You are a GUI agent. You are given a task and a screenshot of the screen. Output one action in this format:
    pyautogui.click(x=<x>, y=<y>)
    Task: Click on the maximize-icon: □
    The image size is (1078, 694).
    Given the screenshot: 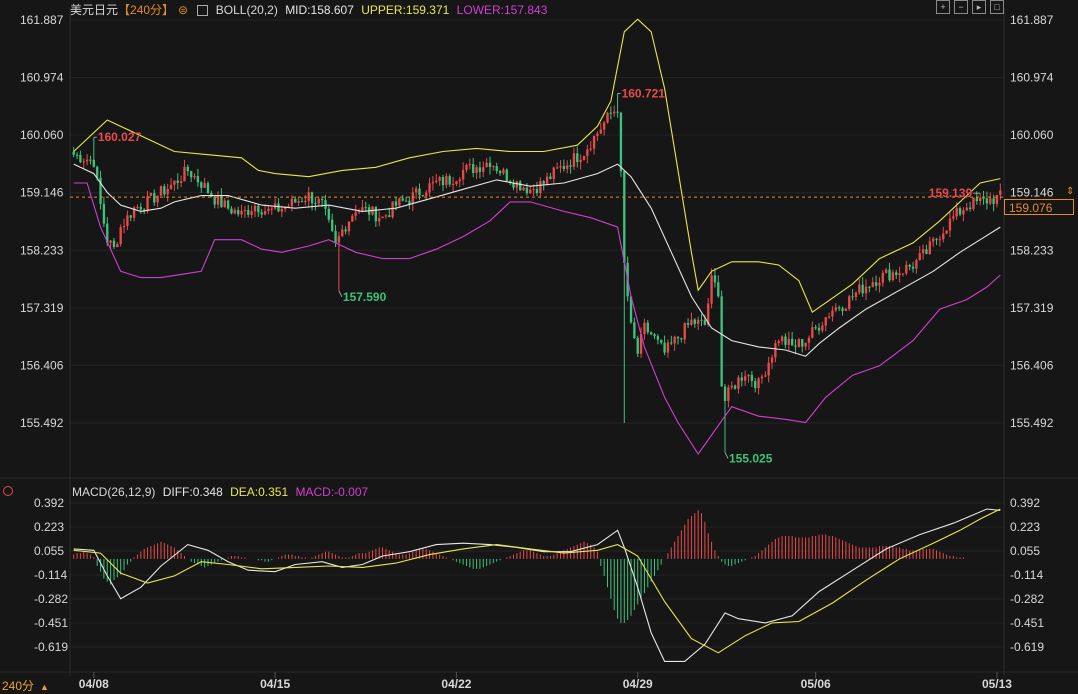 What is the action you would take?
    pyautogui.click(x=997, y=7)
    